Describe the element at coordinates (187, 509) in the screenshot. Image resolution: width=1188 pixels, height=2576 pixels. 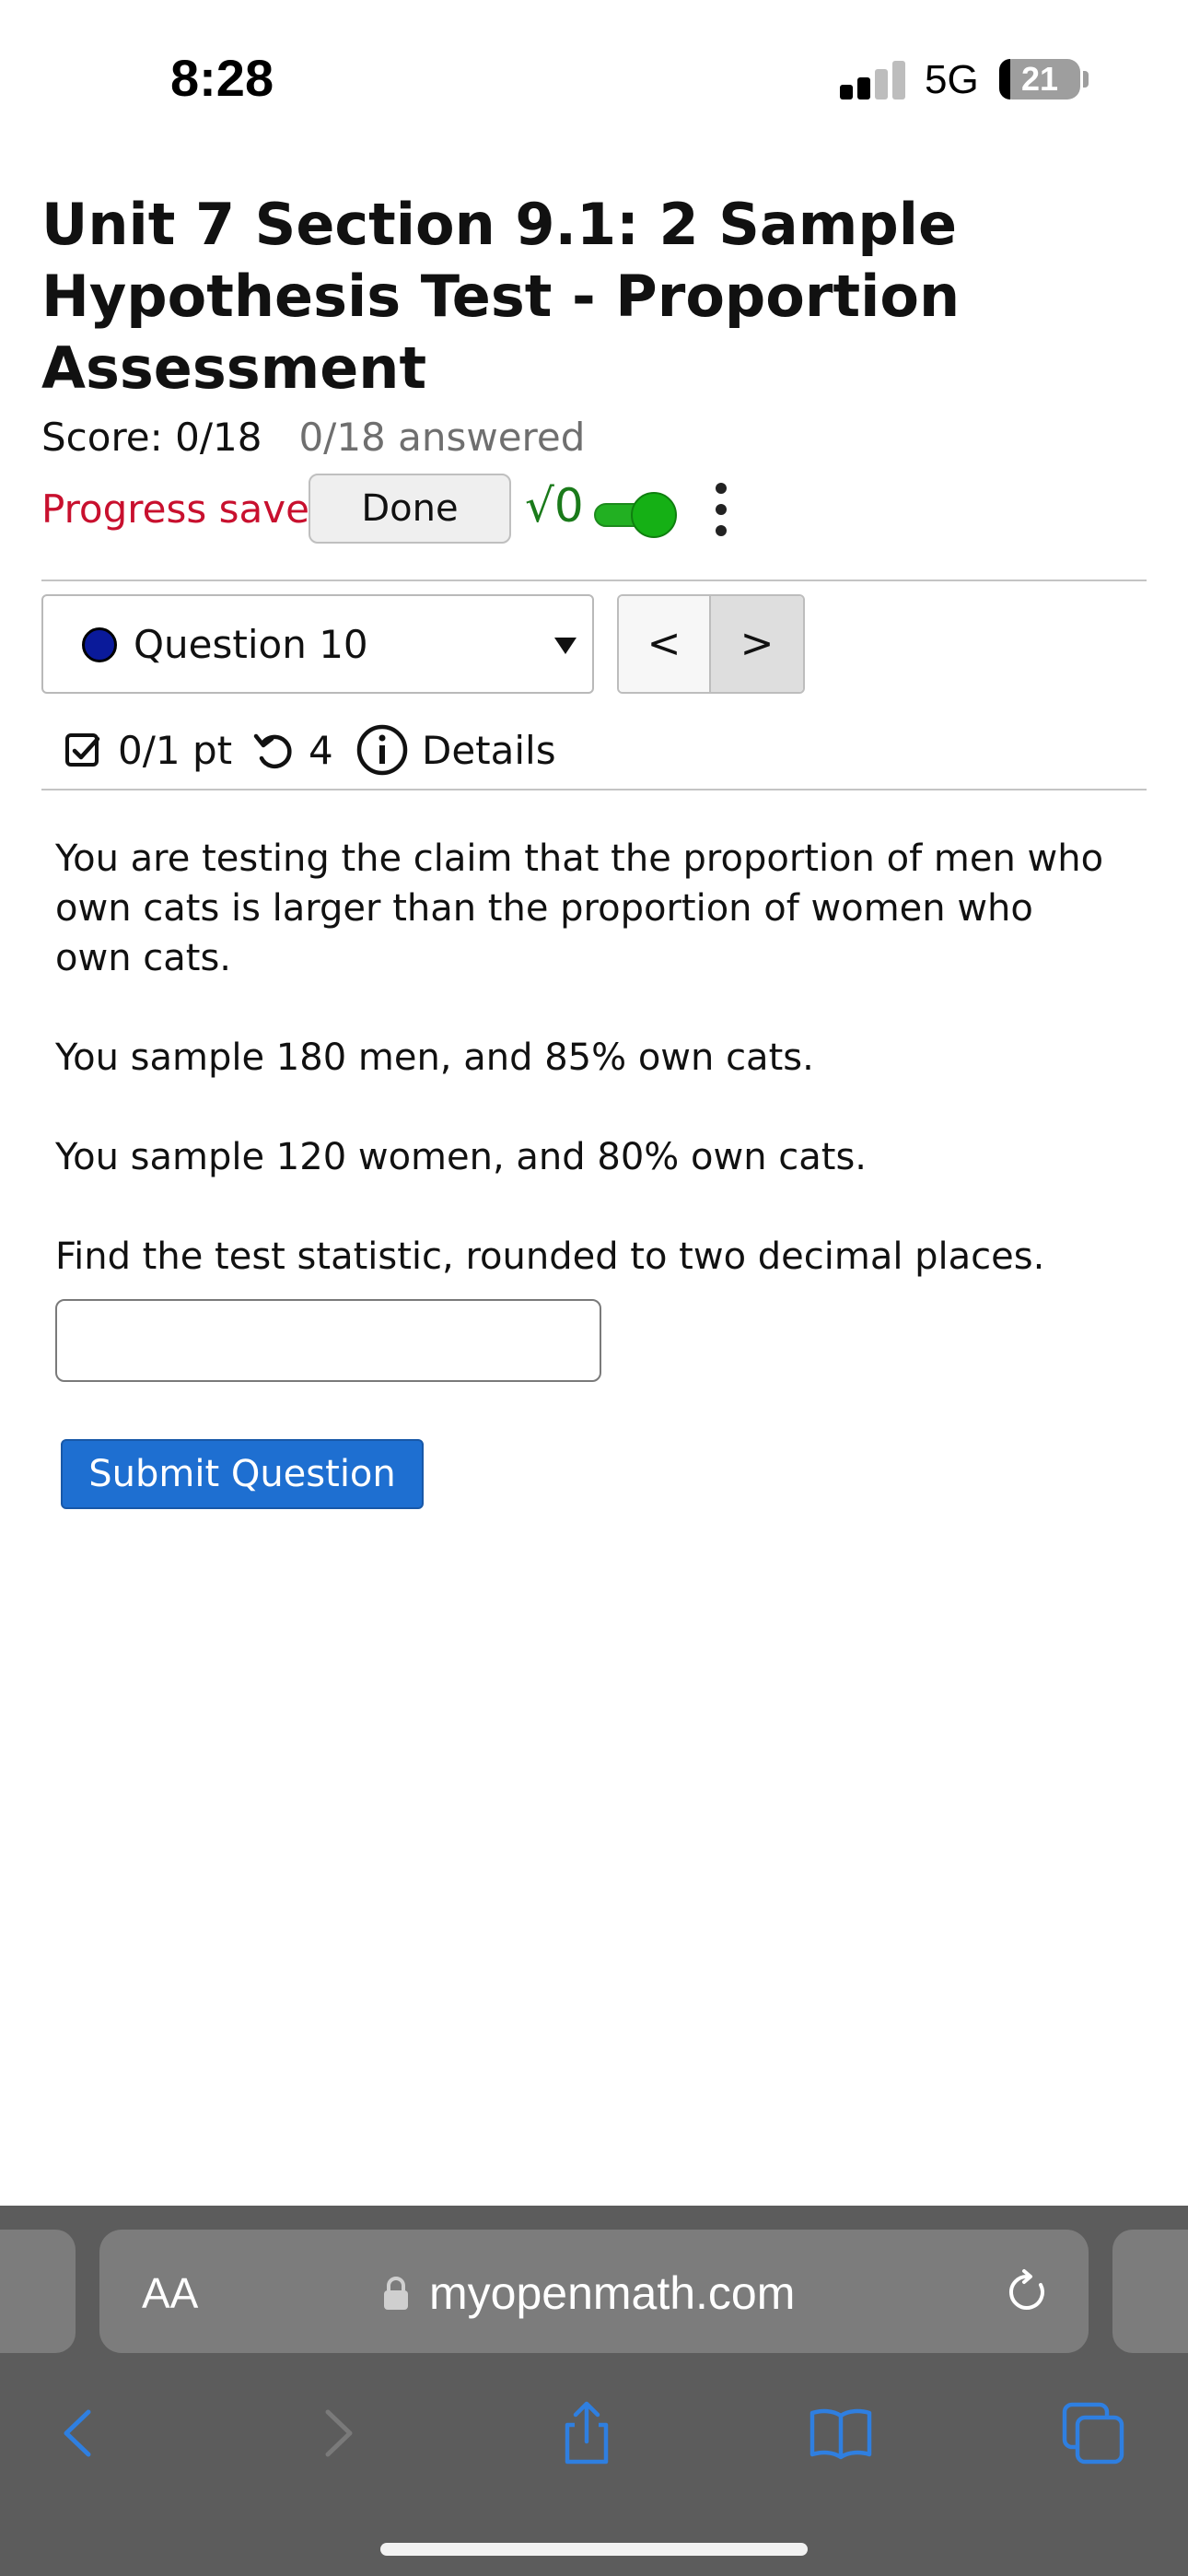
I see `progress-saved-status: Progress saved` at that location.